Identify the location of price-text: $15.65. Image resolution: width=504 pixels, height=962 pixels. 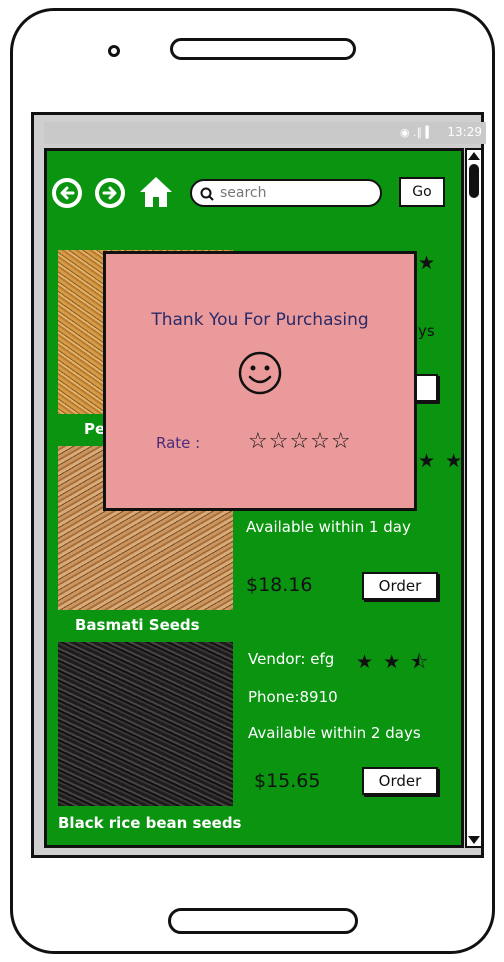
(287, 781).